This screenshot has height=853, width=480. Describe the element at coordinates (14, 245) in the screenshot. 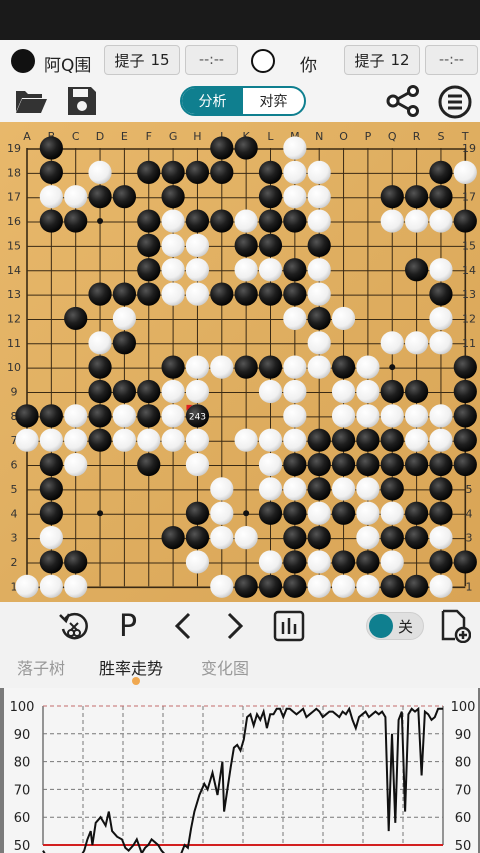

I see `row-label: 15` at that location.